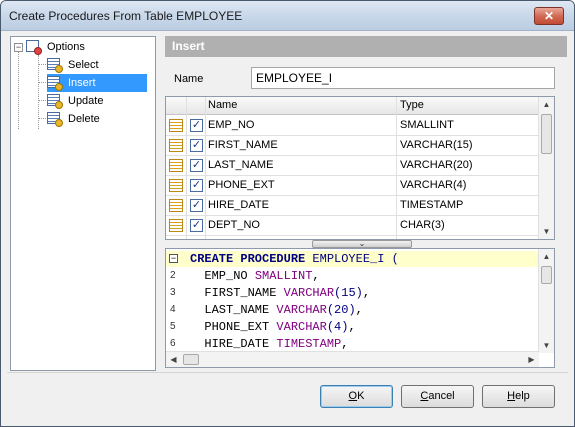  I want to click on code-type: TIMESTAMP, so click(309, 344).